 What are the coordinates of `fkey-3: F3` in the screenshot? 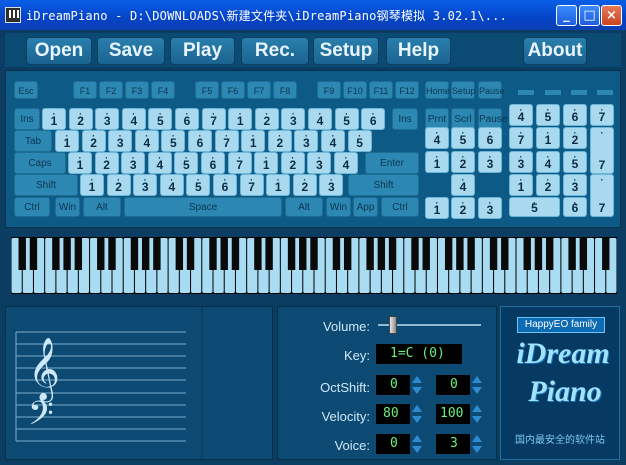 It's located at (137, 90).